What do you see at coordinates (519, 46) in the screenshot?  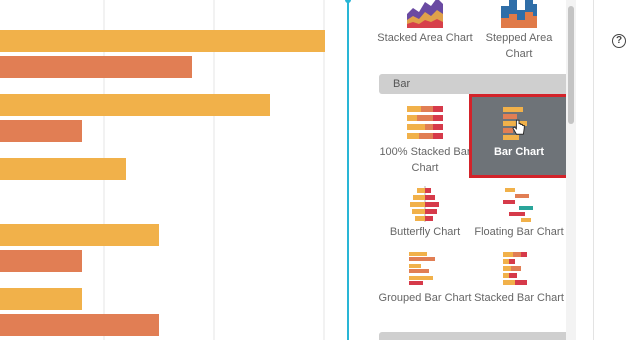 I see `tile-label: Stepped Area Chart` at bounding box center [519, 46].